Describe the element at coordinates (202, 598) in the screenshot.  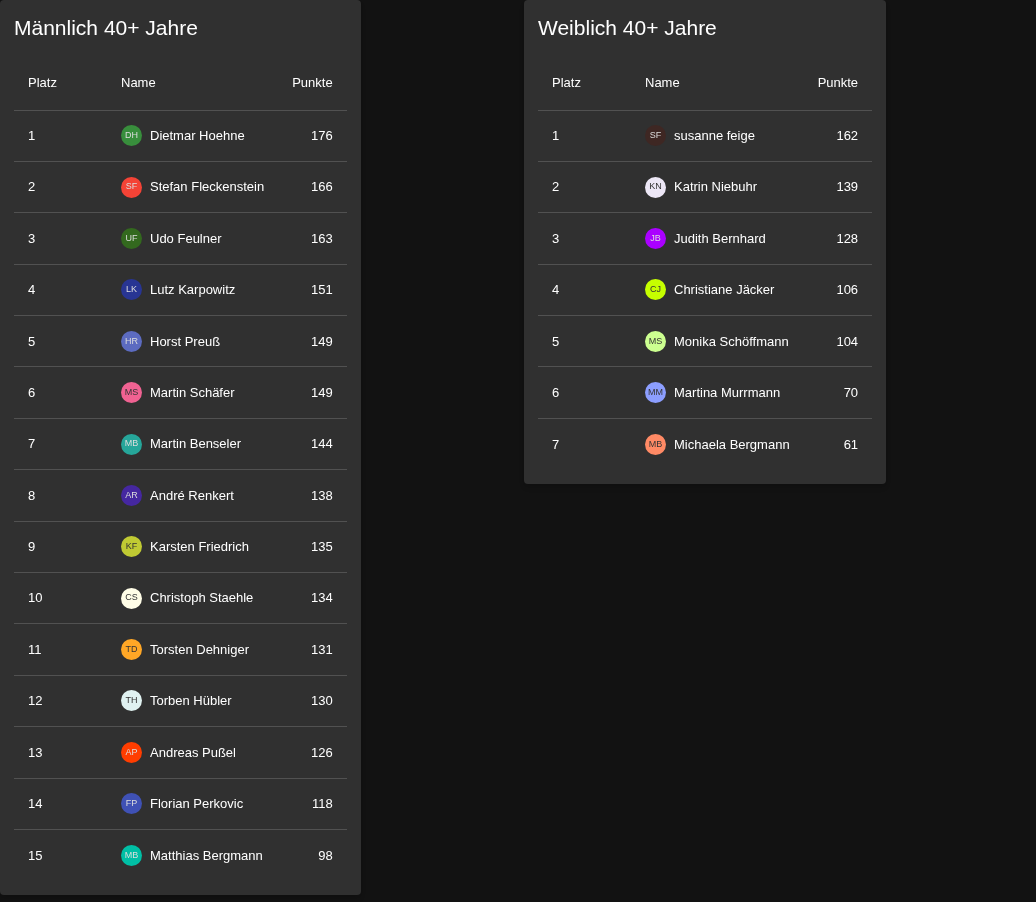
I see `player-name: Christoph Staehle` at that location.